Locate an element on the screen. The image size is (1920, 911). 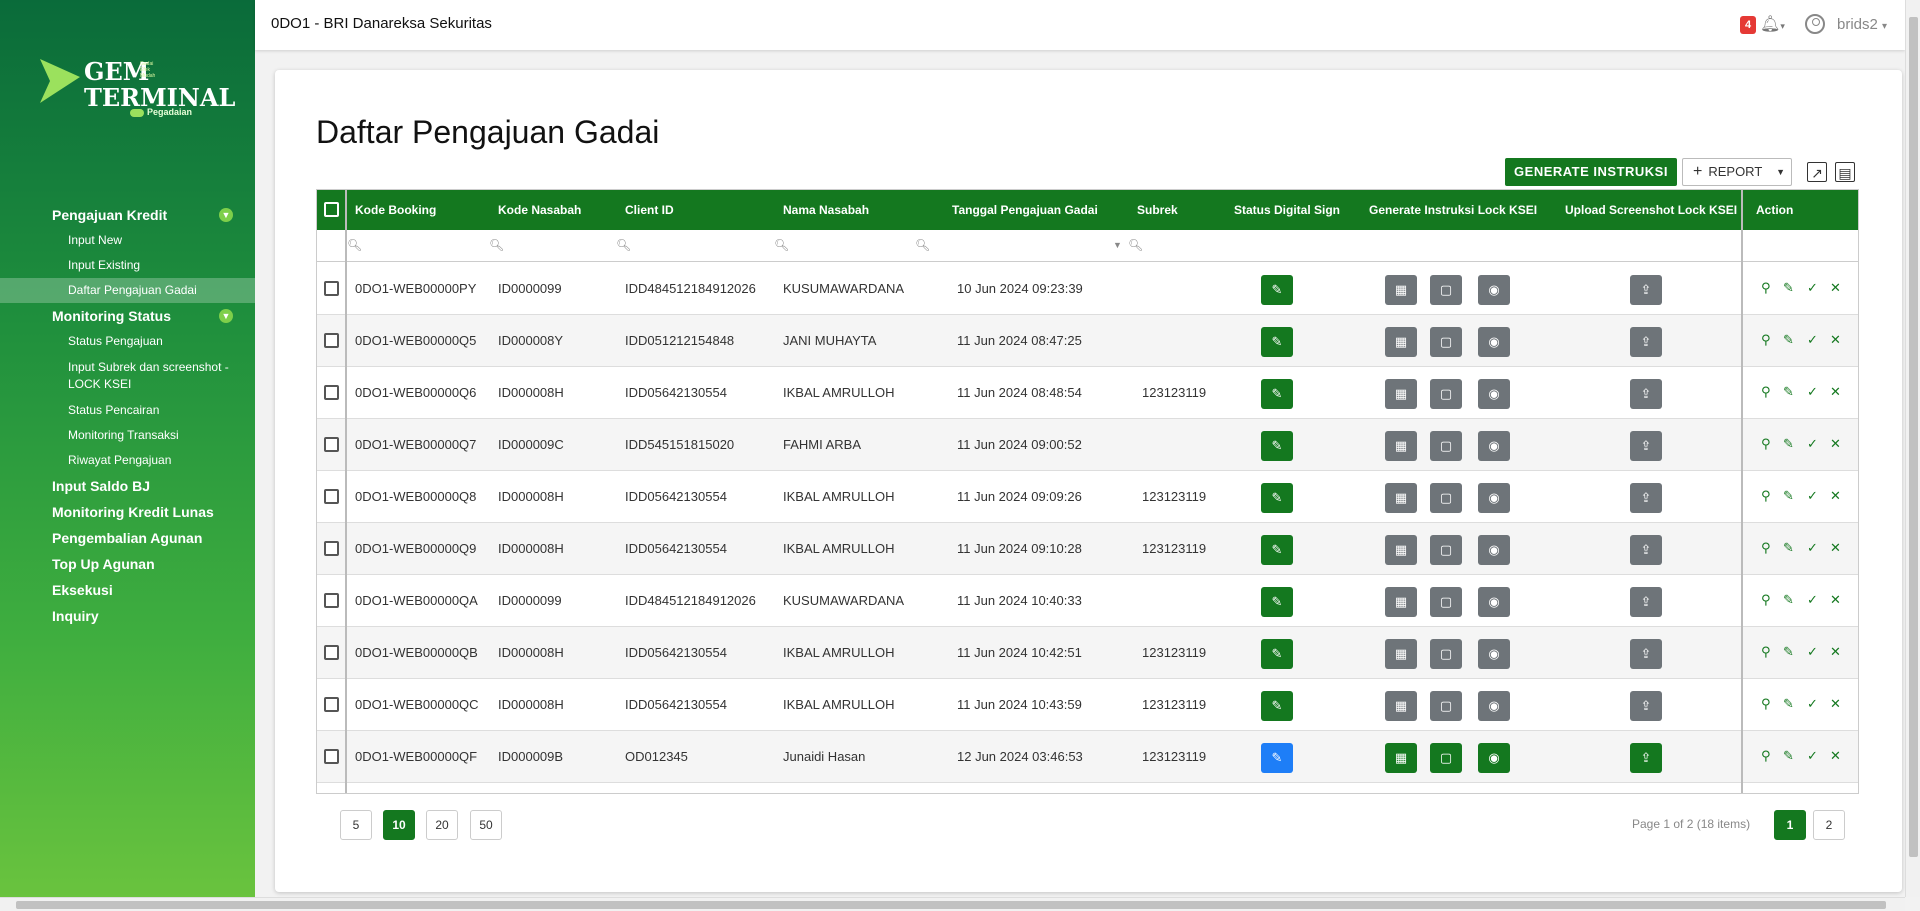
sidebar-item-input-existing: Input Existing is located at coordinates (127, 265).